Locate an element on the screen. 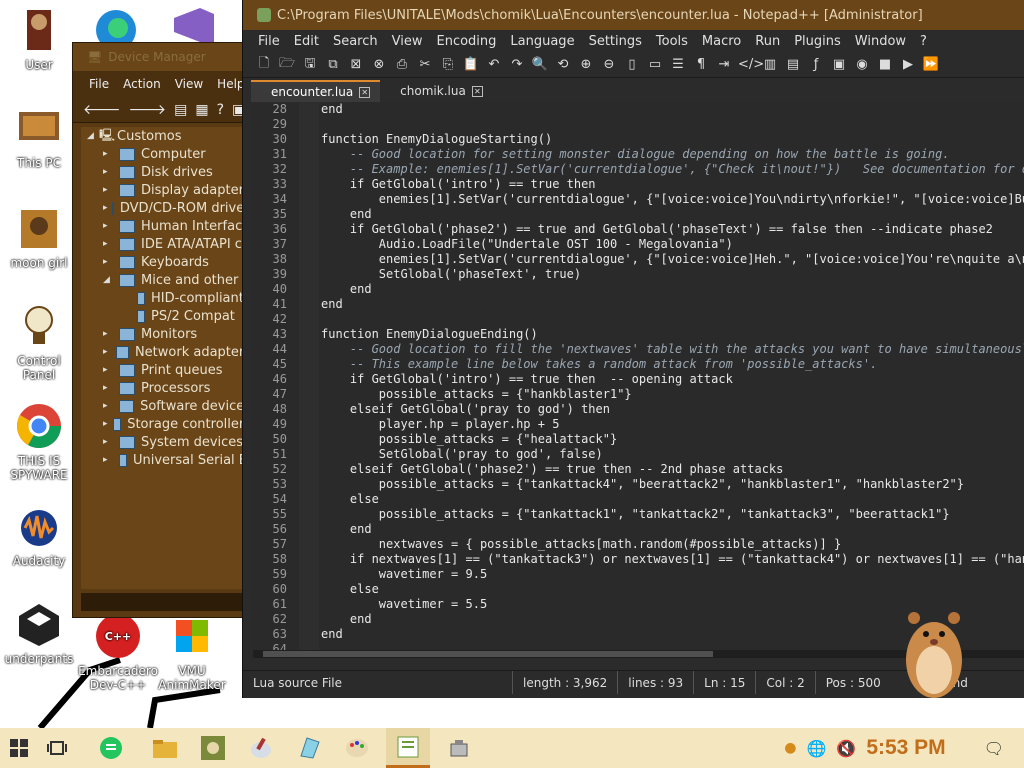 This screenshot has height=768, width=1024. forward-arrow-icon: 🡒 is located at coordinates (148, 109).